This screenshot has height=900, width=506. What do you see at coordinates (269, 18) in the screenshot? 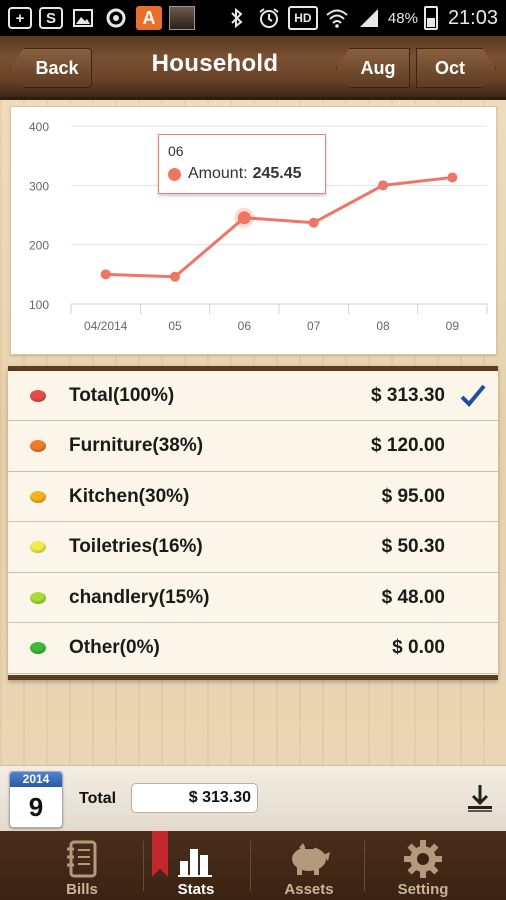
I see `alarm-icon` at bounding box center [269, 18].